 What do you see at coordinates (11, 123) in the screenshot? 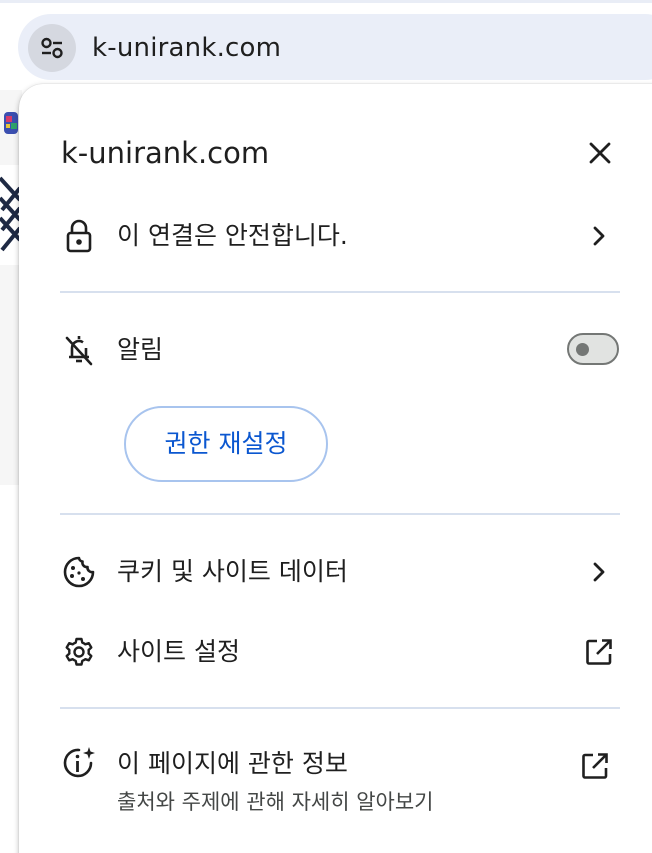
I see `background-favicon` at bounding box center [11, 123].